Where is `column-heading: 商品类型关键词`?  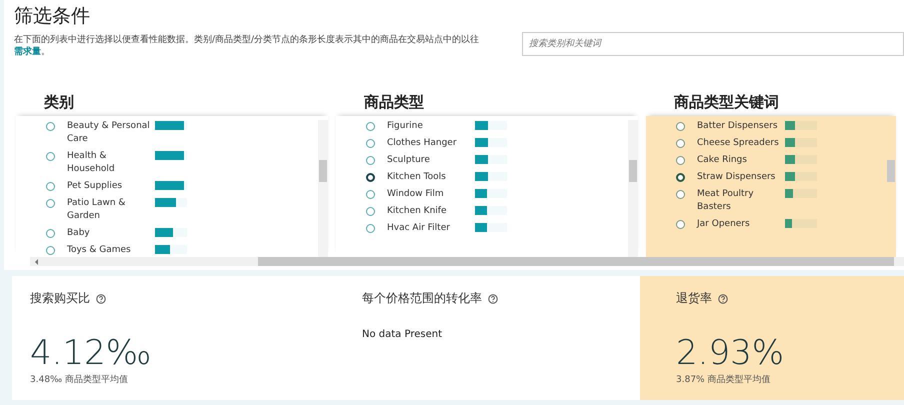
column-heading: 商品类型关键词 is located at coordinates (727, 102).